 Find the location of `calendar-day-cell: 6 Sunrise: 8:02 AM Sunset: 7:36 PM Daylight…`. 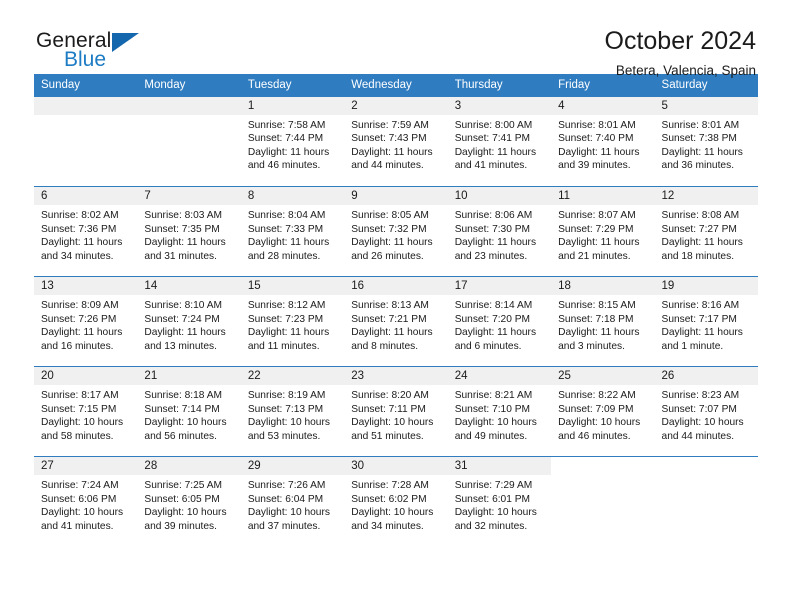

calendar-day-cell: 6 Sunrise: 8:02 AM Sunset: 7:36 PM Daylight… is located at coordinates (86, 231).